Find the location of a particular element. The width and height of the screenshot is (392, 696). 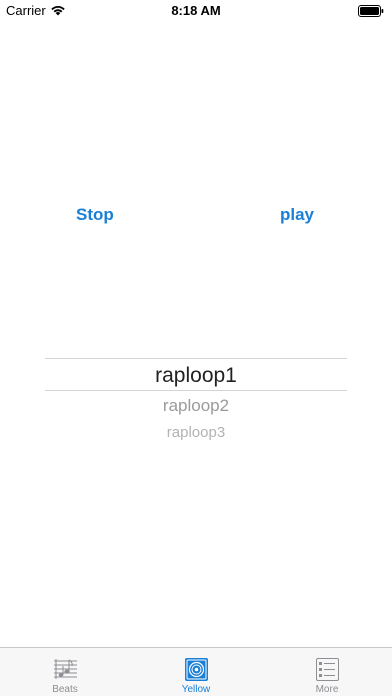

tab-bar: Beats Yellow More is located at coordinates (196, 671).